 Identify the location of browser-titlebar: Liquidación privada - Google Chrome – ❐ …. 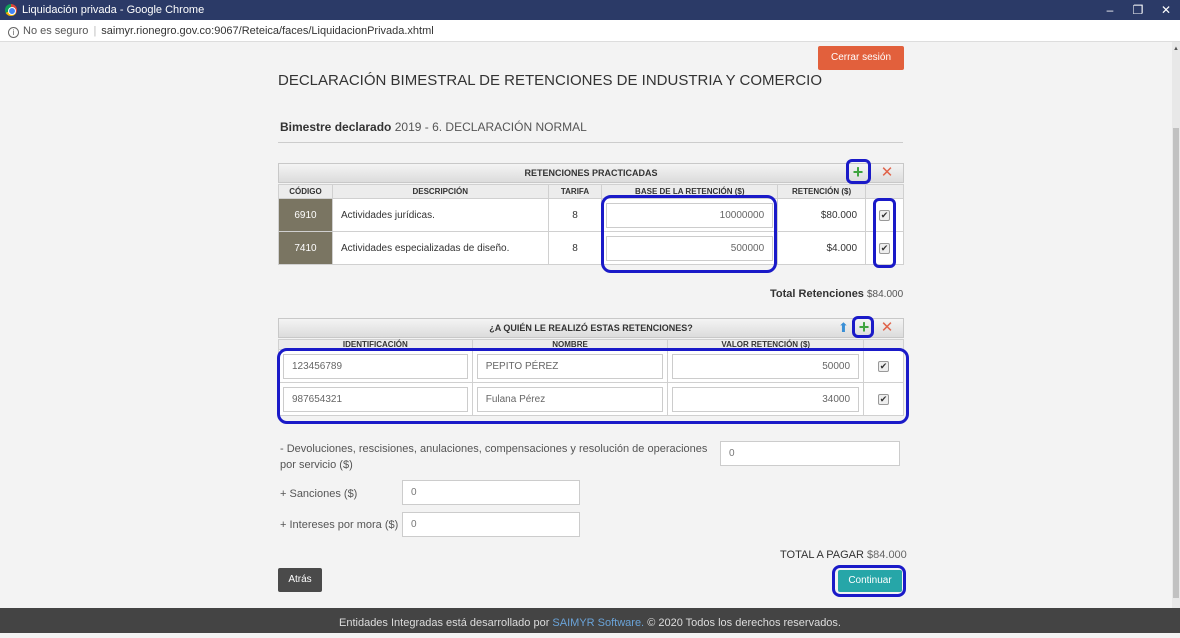
(590, 10).